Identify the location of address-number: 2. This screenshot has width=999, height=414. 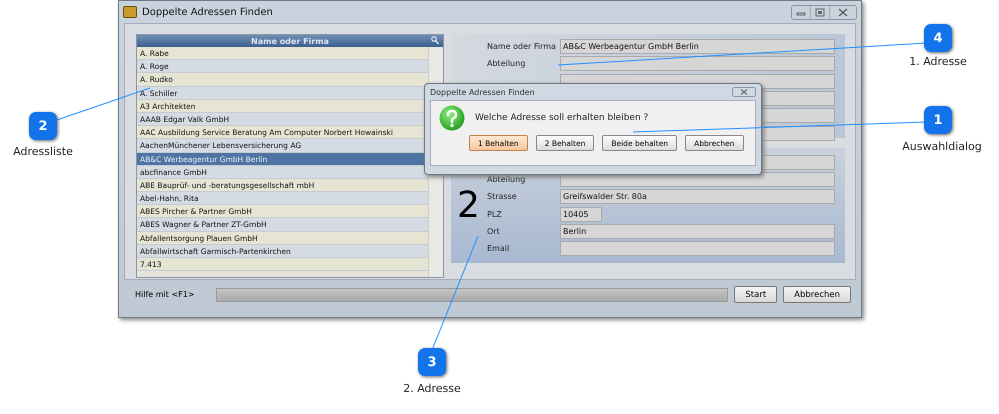
(469, 205).